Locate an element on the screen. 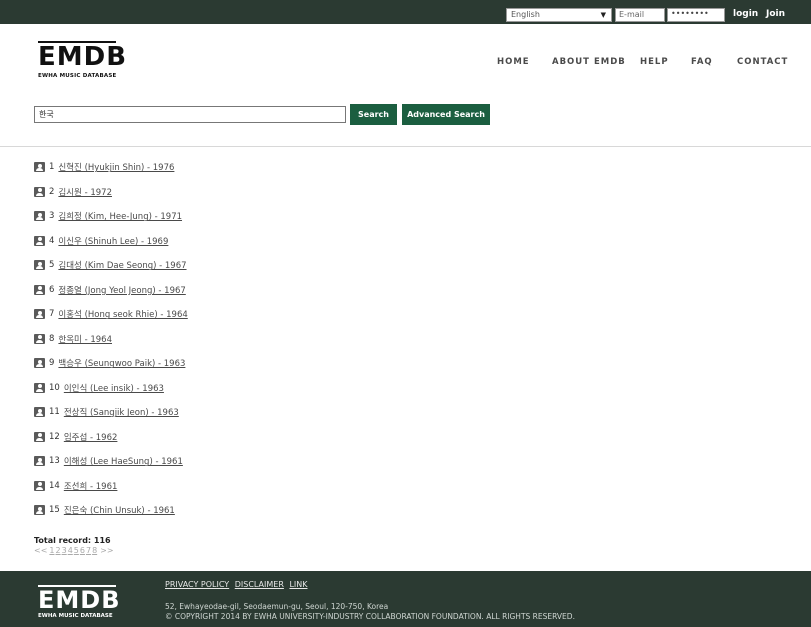  pager-page: 6 is located at coordinates (82, 550).